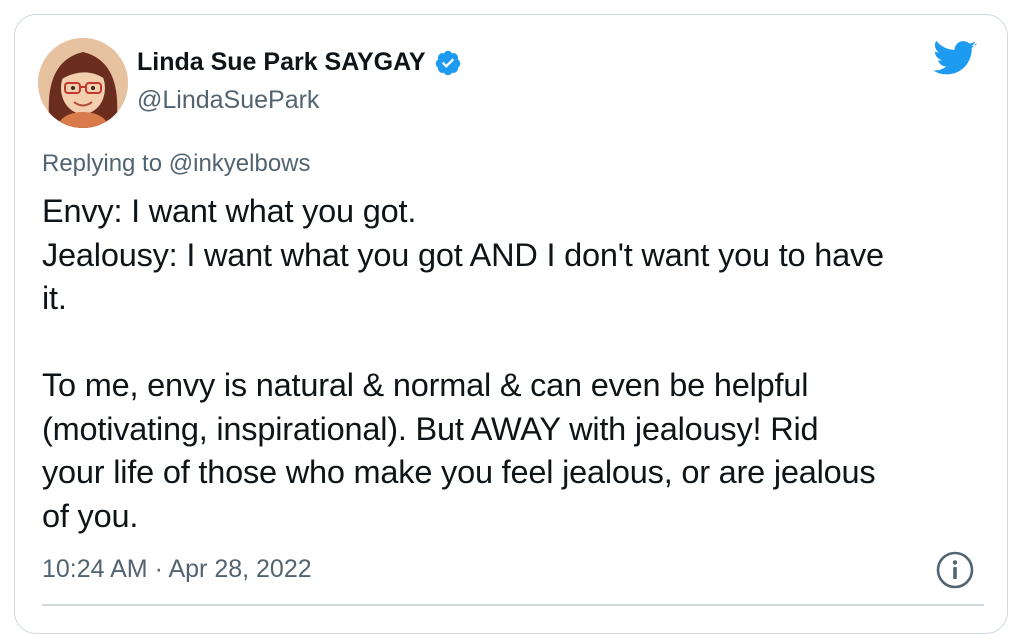 Image resolution: width=1024 pixels, height=634 pixels. Describe the element at coordinates (177, 569) in the screenshot. I see `tweet-timestamp: 10:24 AM · Apr 28, 2022` at that location.